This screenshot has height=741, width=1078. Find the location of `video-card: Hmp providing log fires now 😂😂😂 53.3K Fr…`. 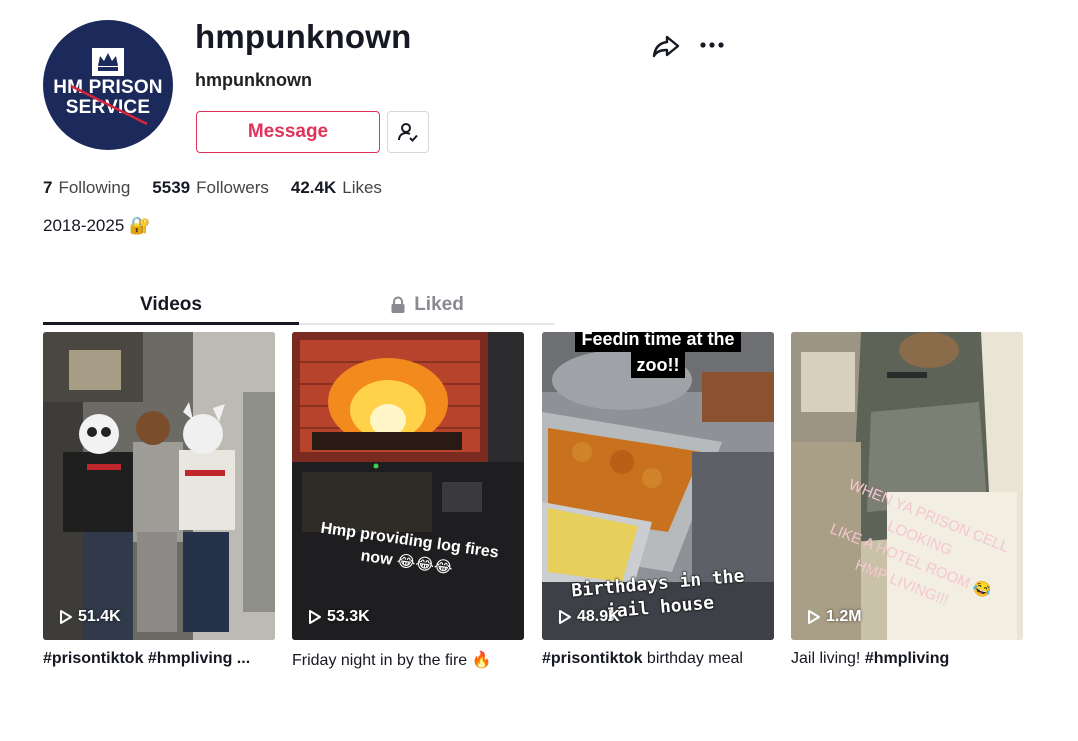

video-card: Hmp providing log fires now 😂😂😂 53.3K Fr… is located at coordinates (408, 501).